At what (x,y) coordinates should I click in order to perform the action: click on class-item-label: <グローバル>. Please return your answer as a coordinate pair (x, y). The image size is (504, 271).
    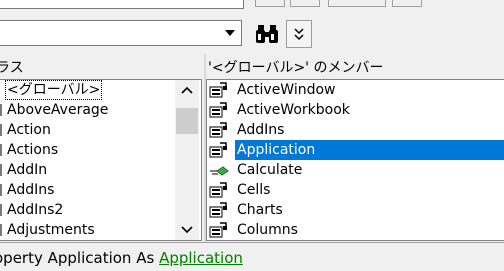
    Looking at the image, I should click on (53, 90).